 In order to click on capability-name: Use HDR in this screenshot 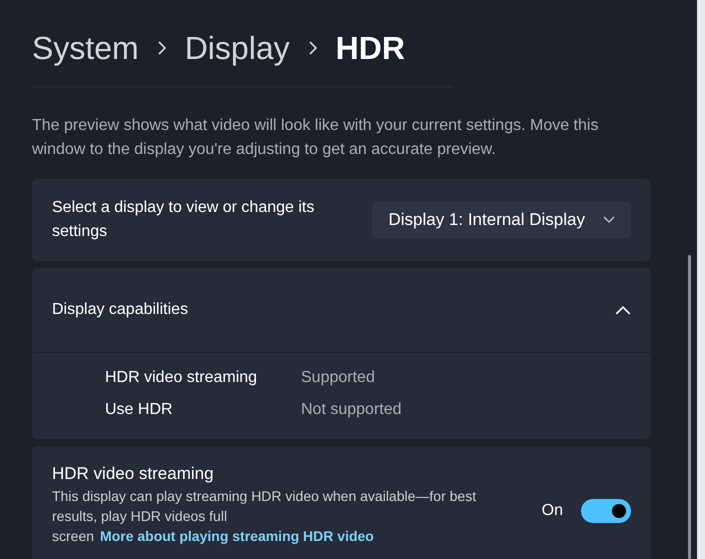, I will do `click(139, 410)`.